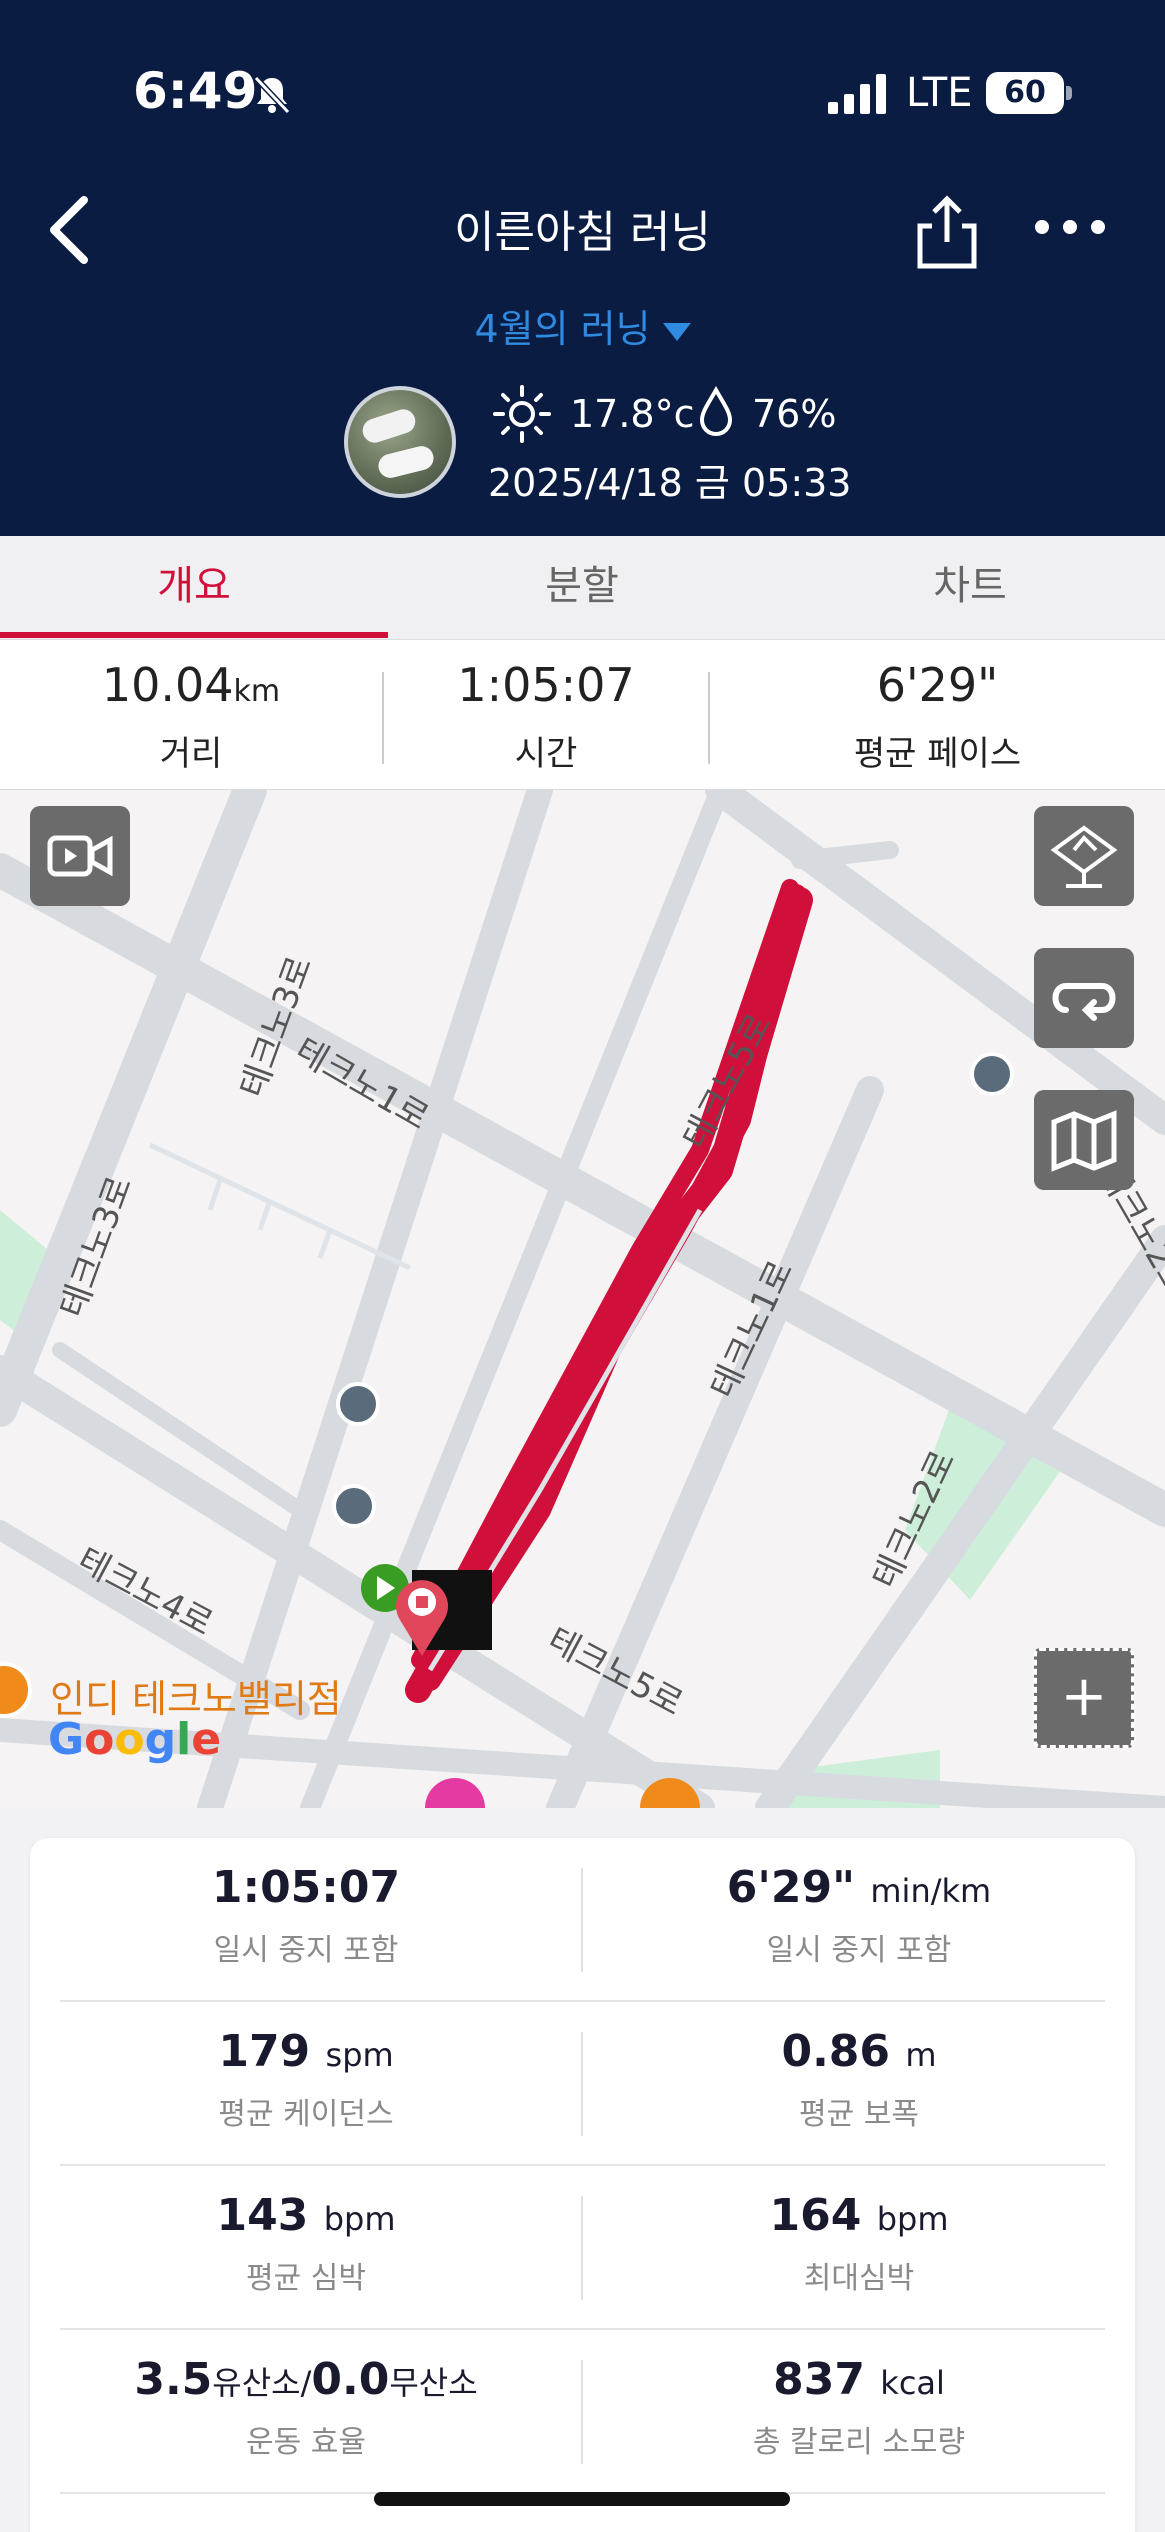  I want to click on stat-pace: 6'29" min/km 일시 중지 포함, so click(859, 1915).